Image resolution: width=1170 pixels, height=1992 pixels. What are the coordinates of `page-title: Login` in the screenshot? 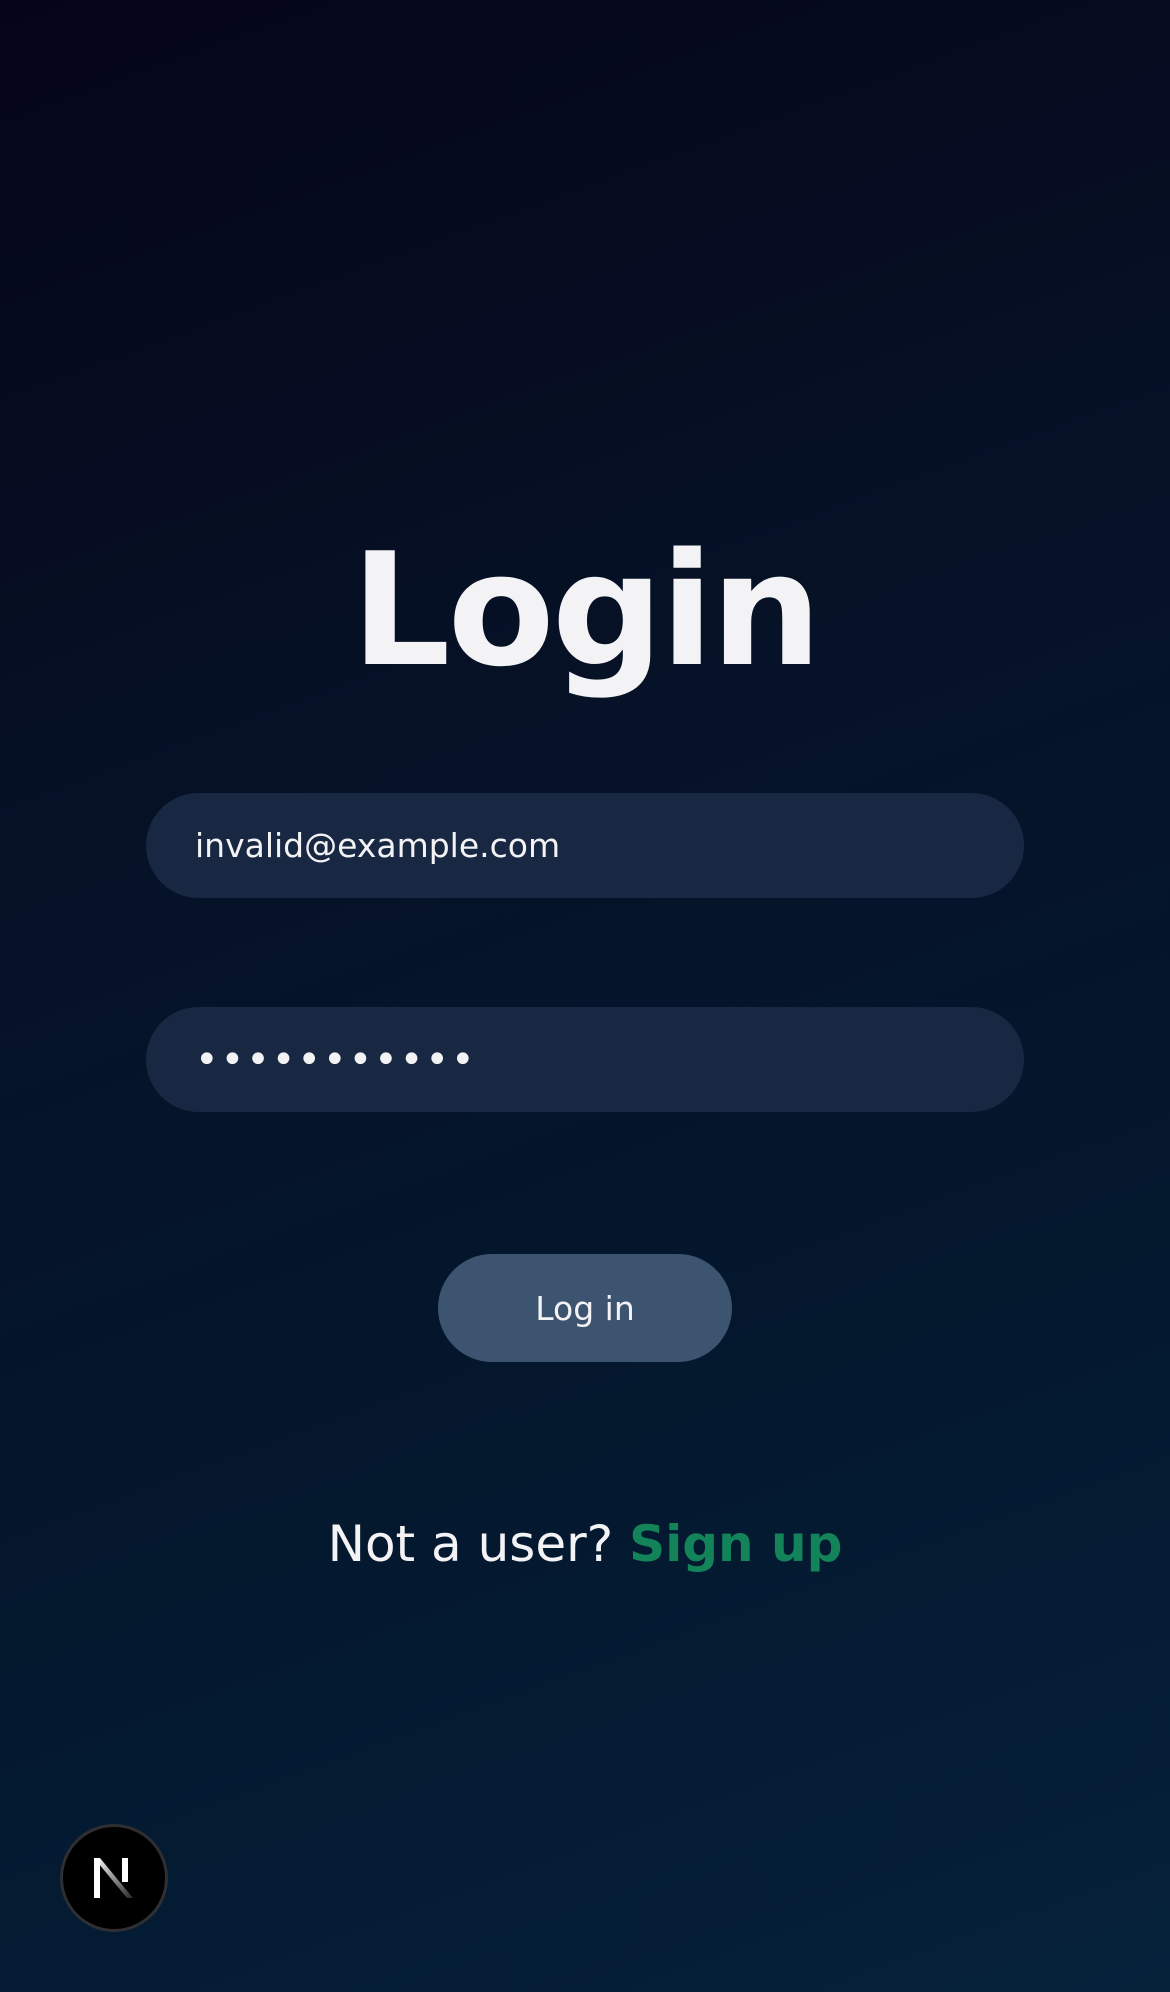 It's located at (586, 610).